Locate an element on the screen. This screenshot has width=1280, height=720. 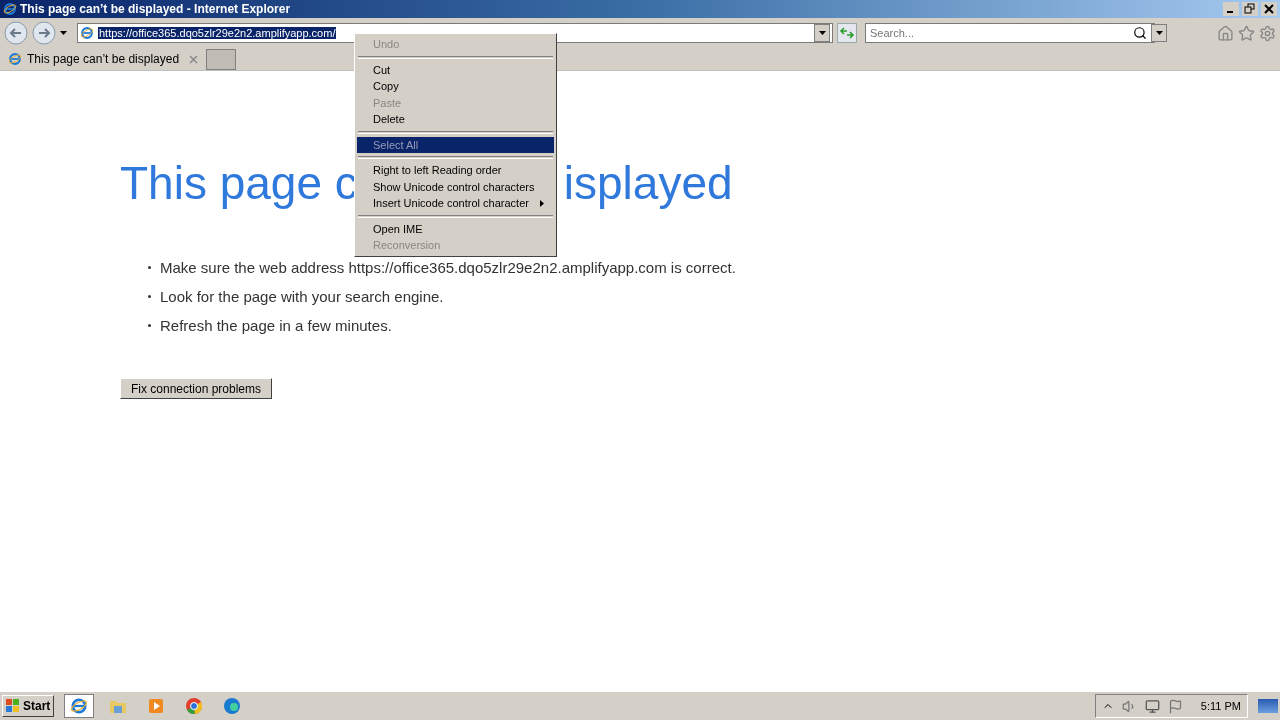
suggestion-text: Refresh the page in a few minutes. is located at coordinates (276, 325).